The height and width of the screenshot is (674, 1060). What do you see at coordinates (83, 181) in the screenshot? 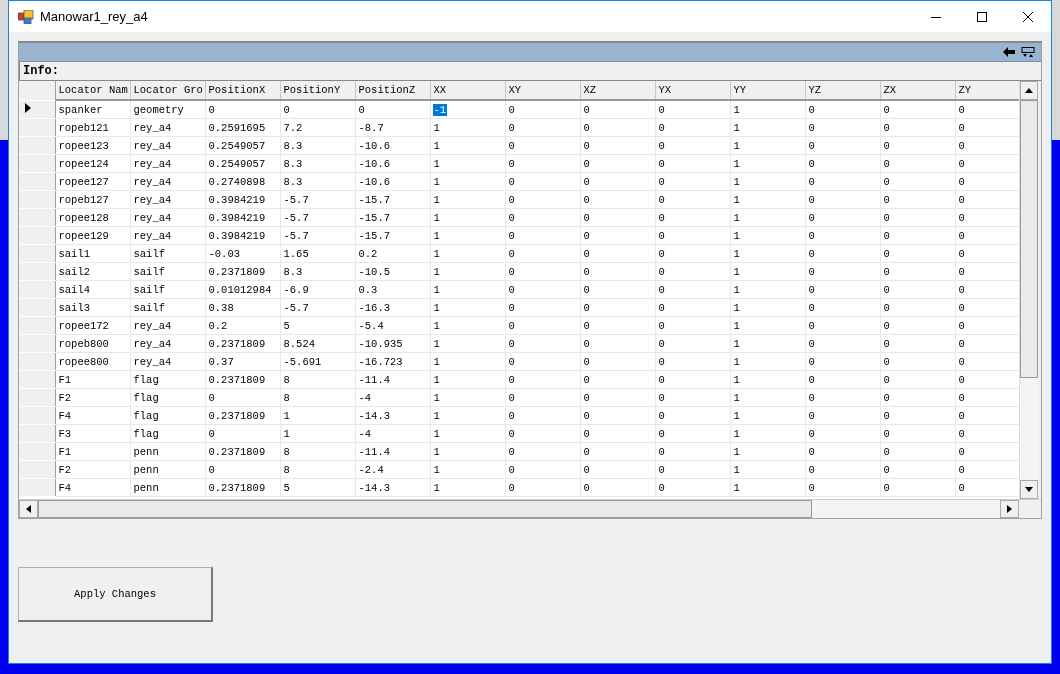
I see `table-cell: ropee127` at bounding box center [83, 181].